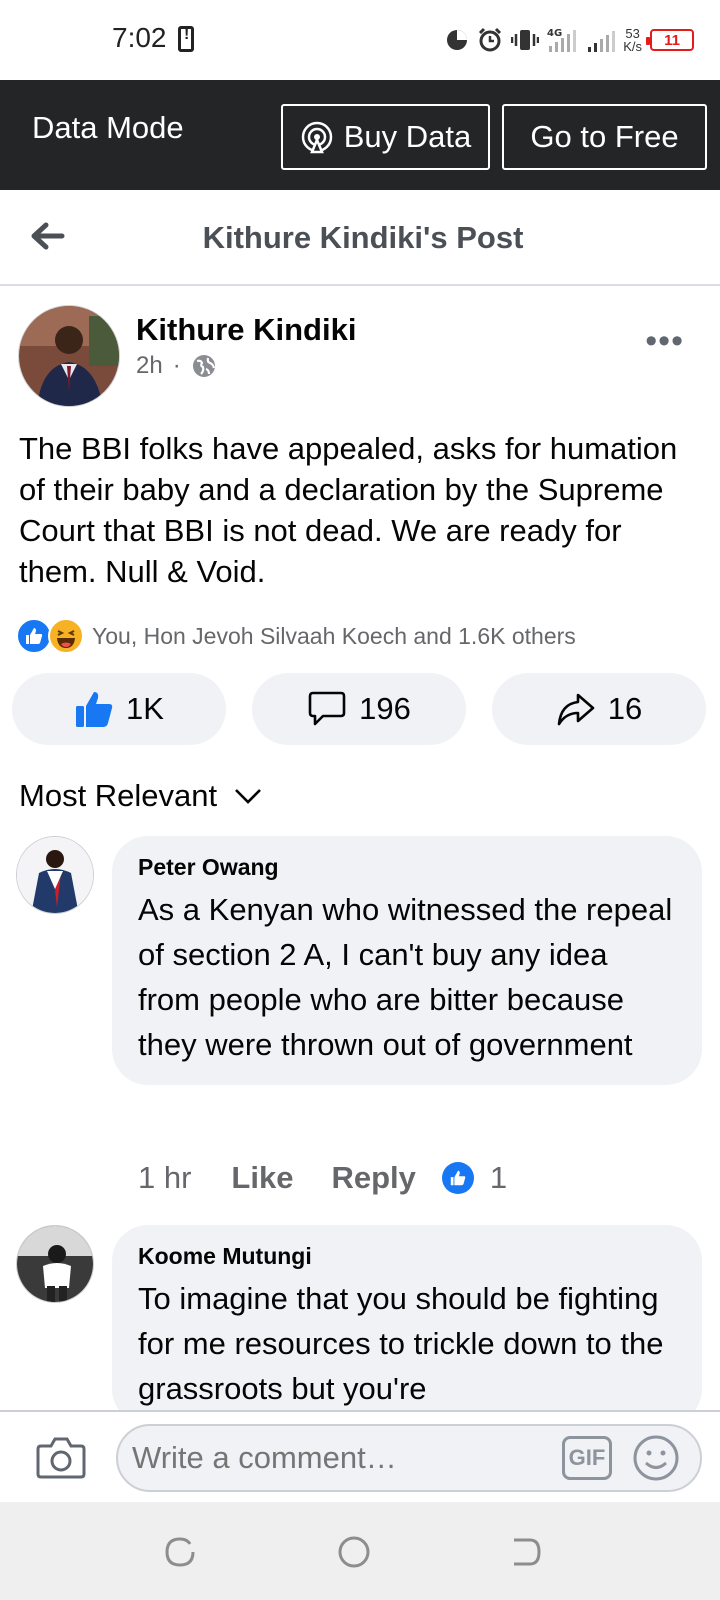 The height and width of the screenshot is (1600, 720). I want to click on back-icon, so click(526, 1552).